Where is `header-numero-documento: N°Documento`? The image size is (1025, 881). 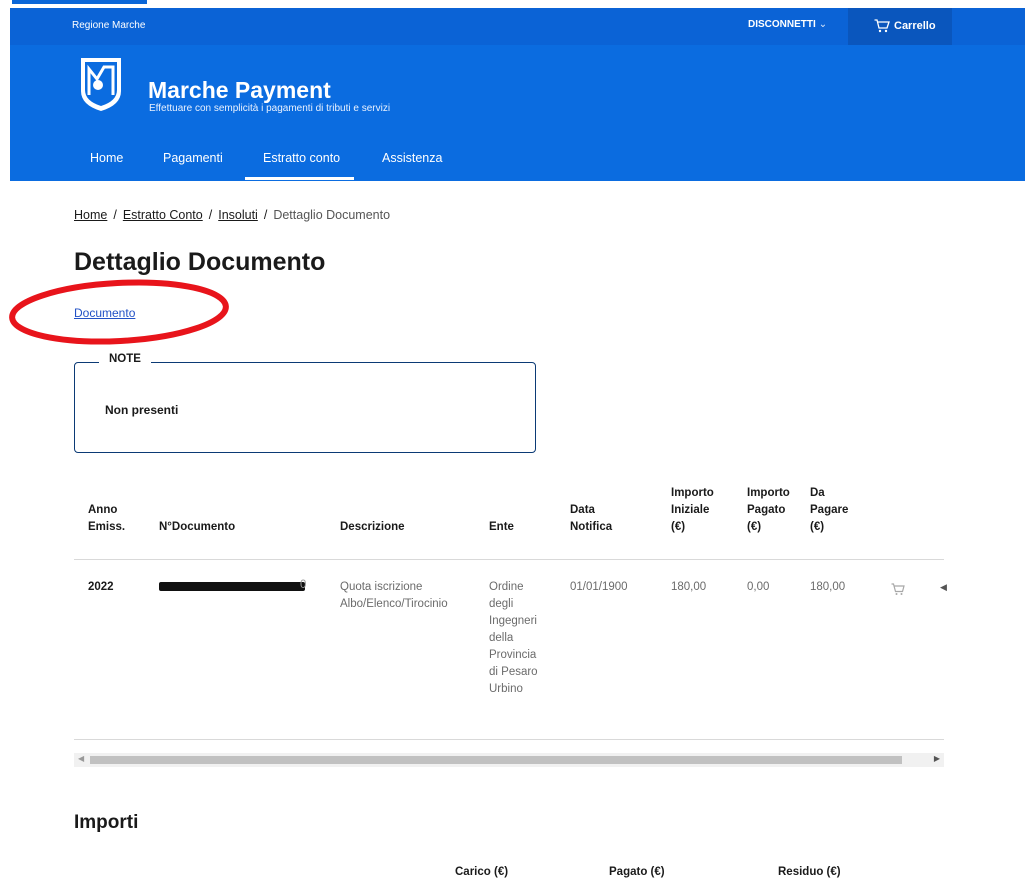 header-numero-documento: N°Documento is located at coordinates (197, 527).